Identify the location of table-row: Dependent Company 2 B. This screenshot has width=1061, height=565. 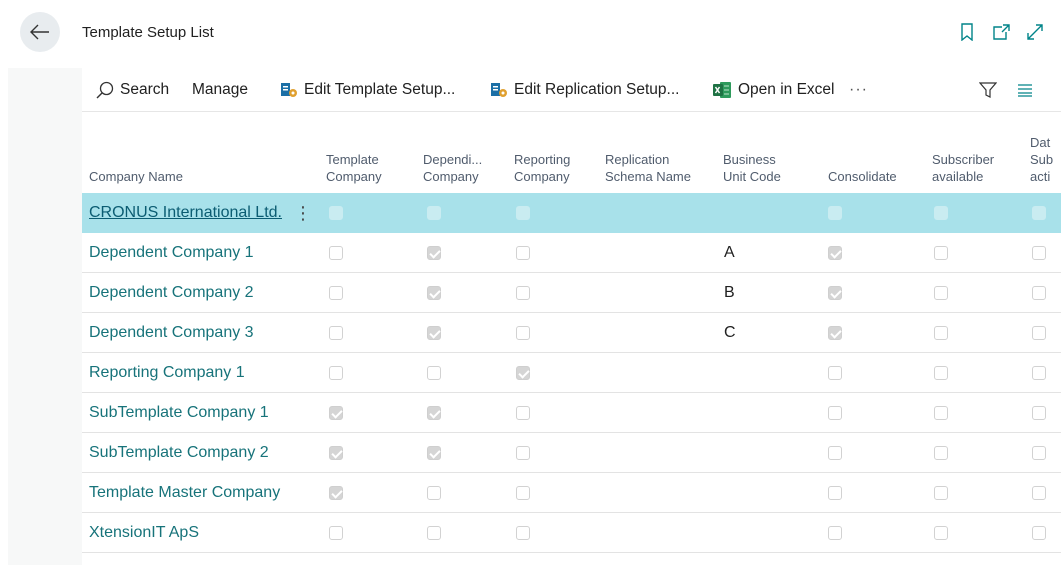
(571, 293).